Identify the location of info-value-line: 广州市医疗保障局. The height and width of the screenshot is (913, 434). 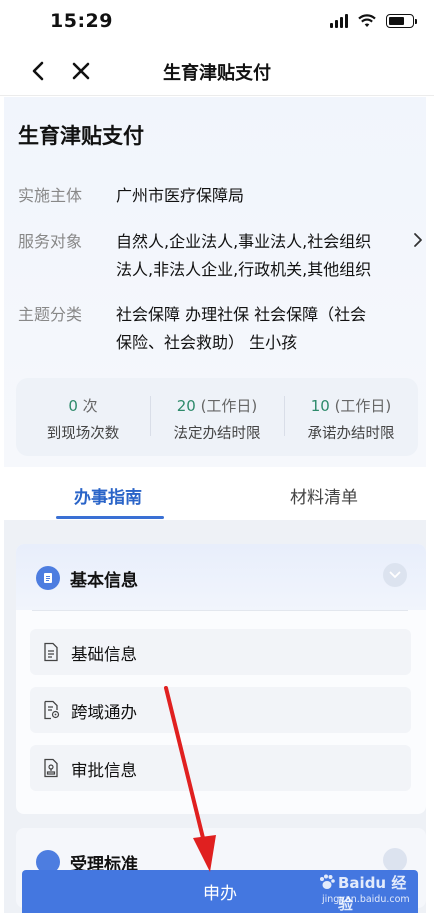
(180, 195).